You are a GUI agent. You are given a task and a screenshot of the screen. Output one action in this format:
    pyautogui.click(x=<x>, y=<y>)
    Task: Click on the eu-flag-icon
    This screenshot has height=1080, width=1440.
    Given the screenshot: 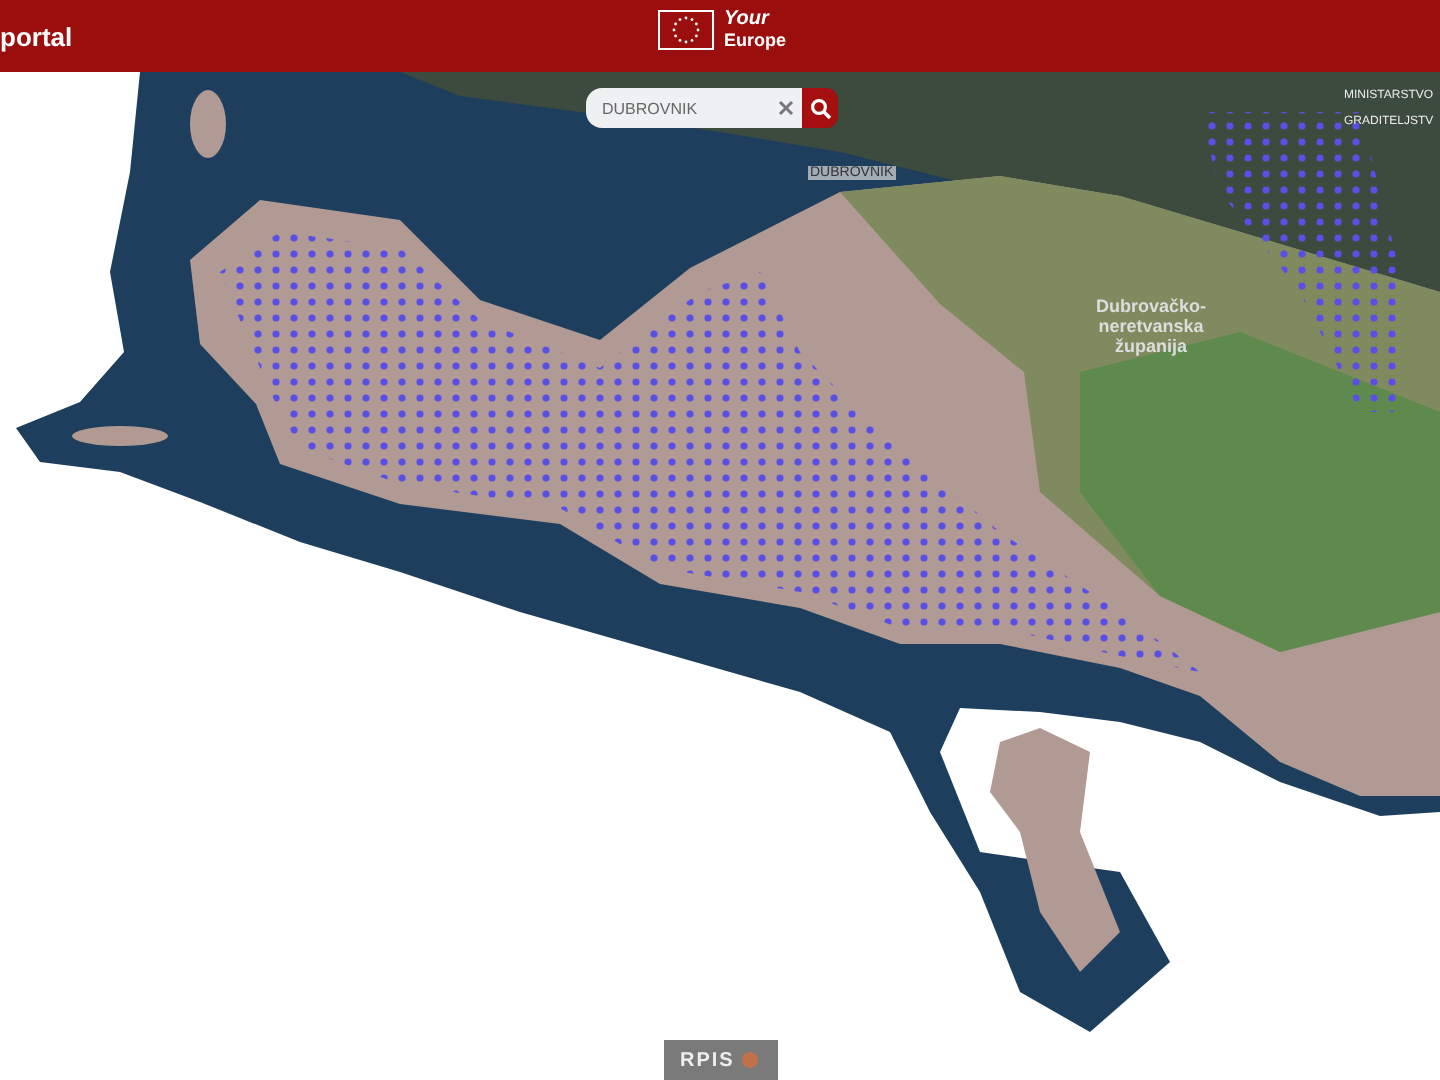 What is the action you would take?
    pyautogui.click(x=686, y=30)
    